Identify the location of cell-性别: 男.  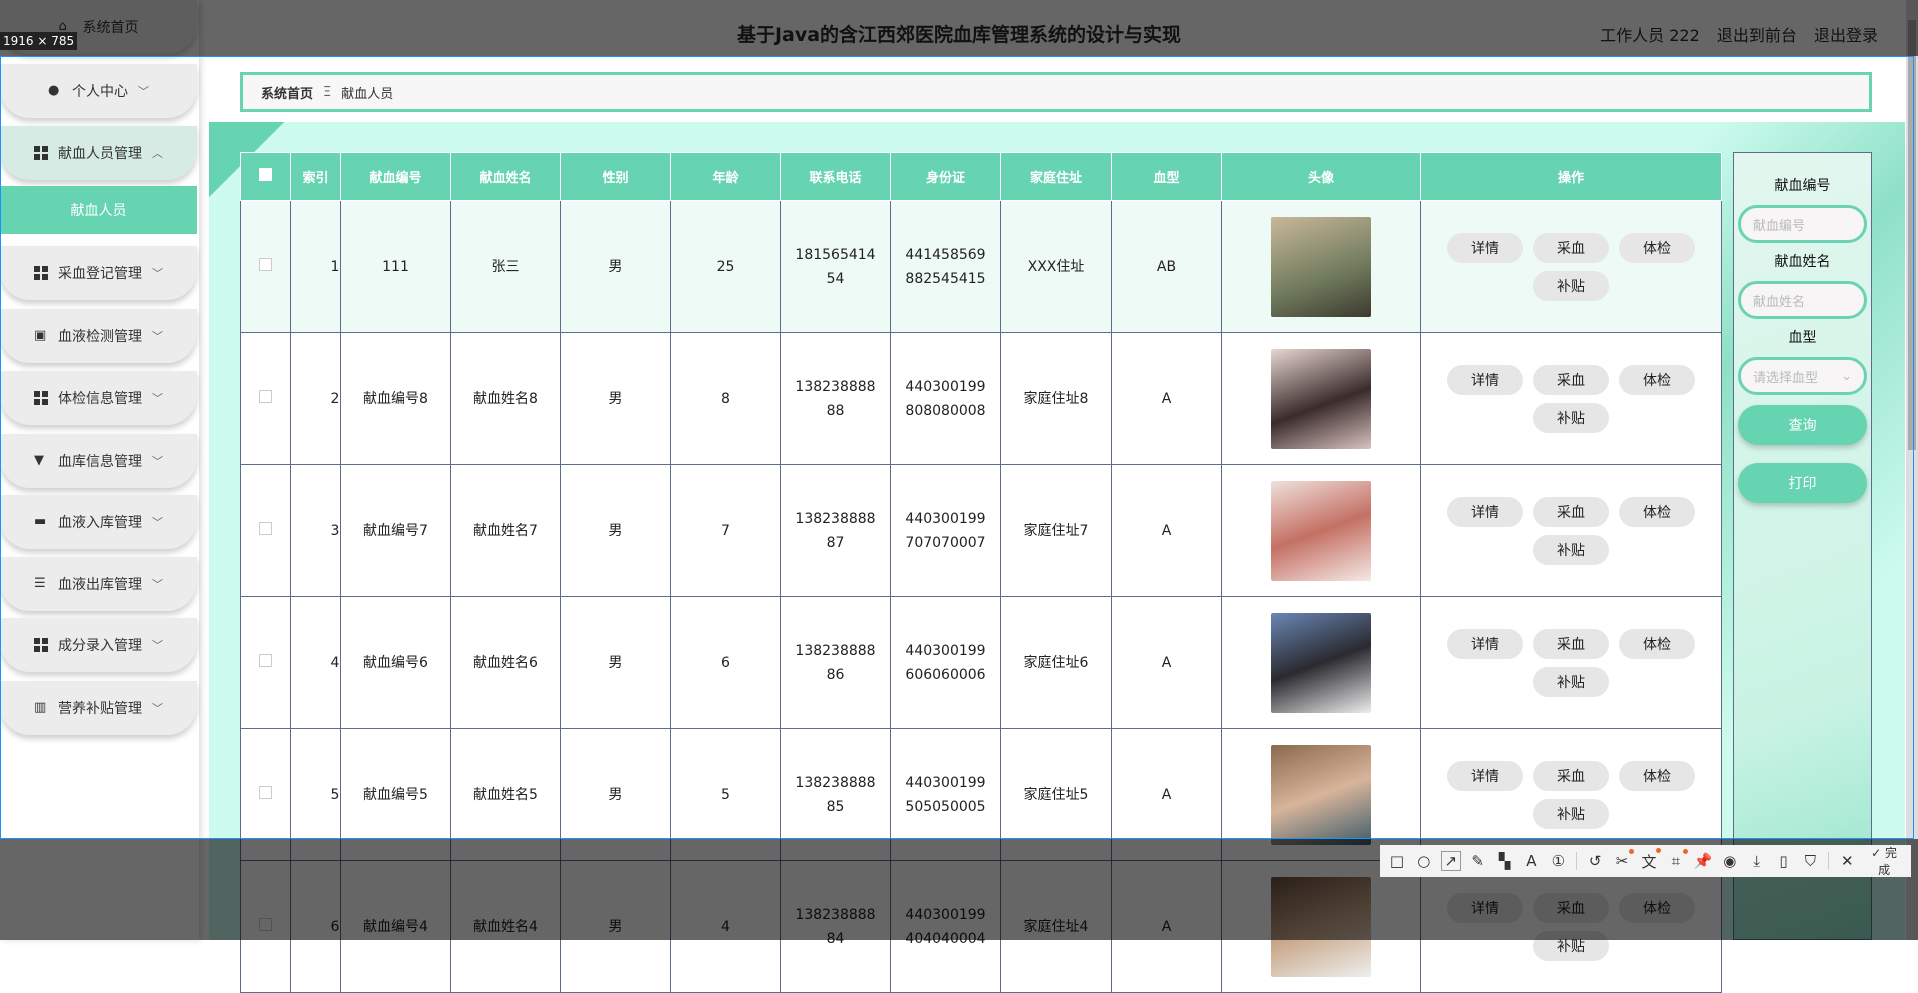
(615, 266).